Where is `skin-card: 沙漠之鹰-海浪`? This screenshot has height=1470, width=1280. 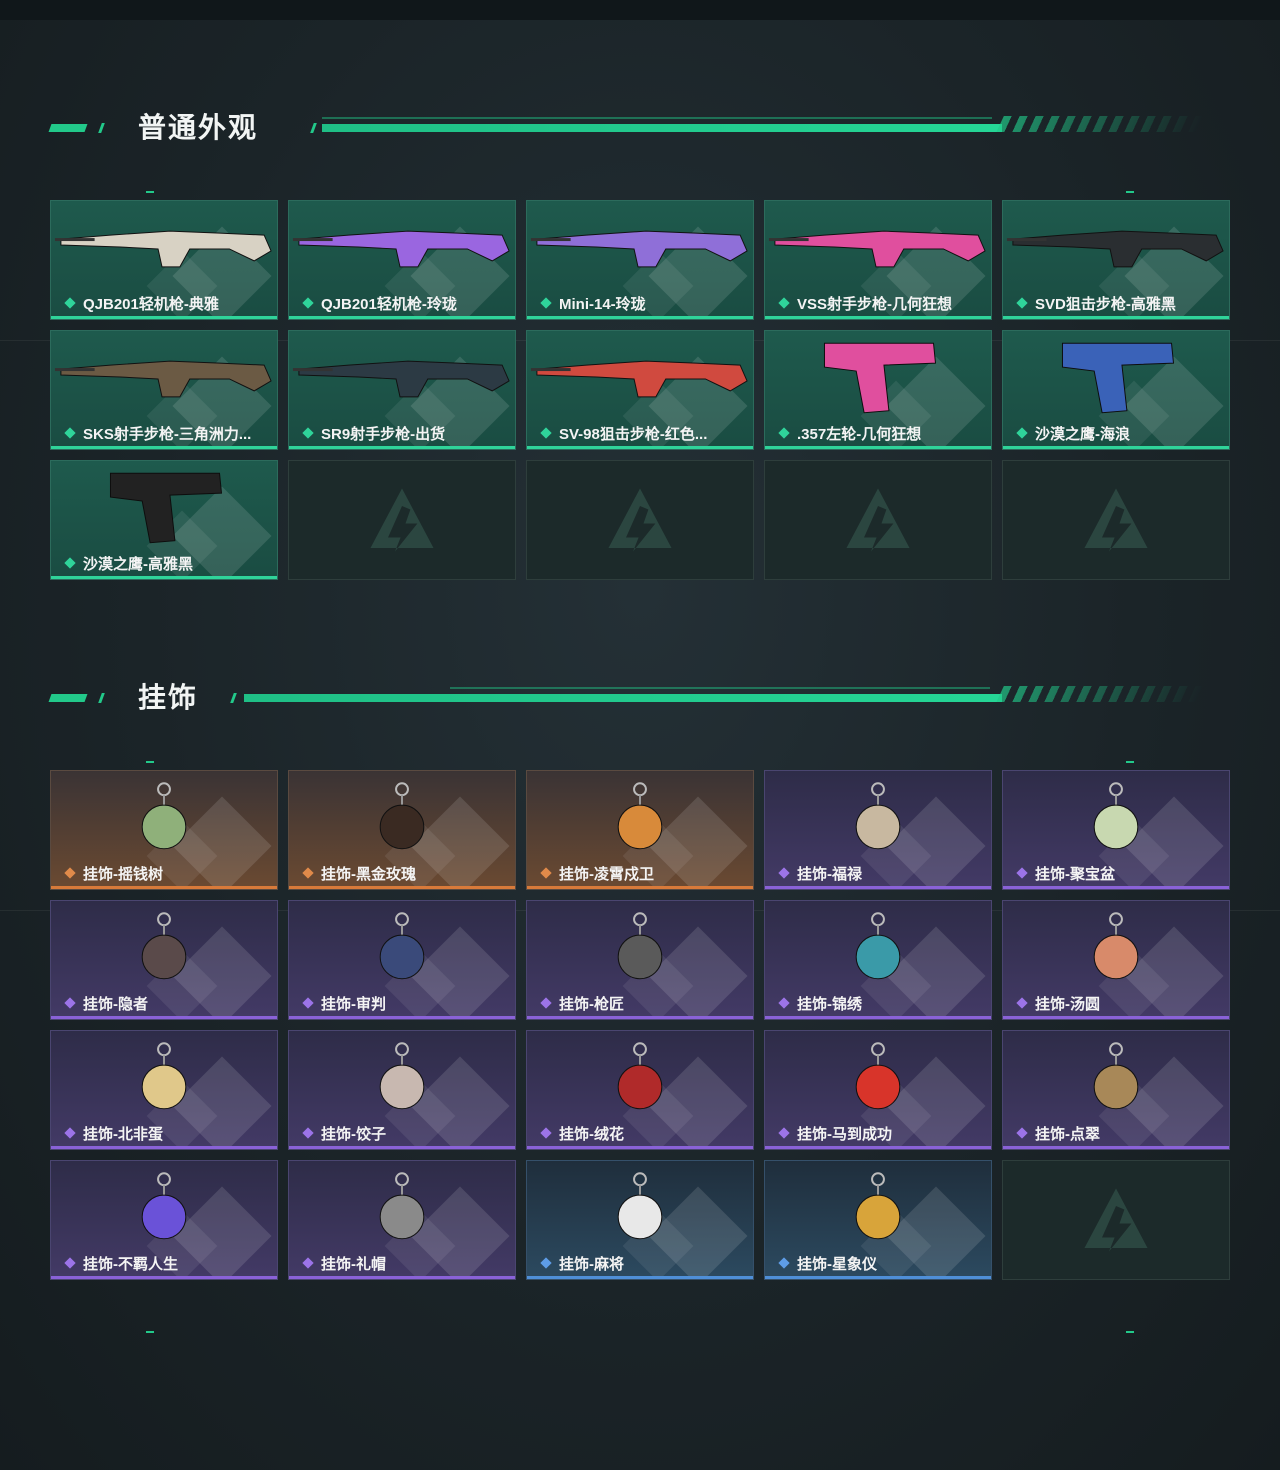
skin-card: 沙漠之鹰-海浪 is located at coordinates (1116, 390).